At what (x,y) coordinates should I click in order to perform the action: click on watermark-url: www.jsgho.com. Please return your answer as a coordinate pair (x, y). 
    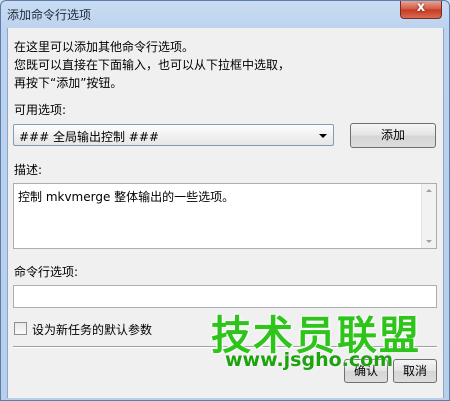
    Looking at the image, I should click on (309, 360).